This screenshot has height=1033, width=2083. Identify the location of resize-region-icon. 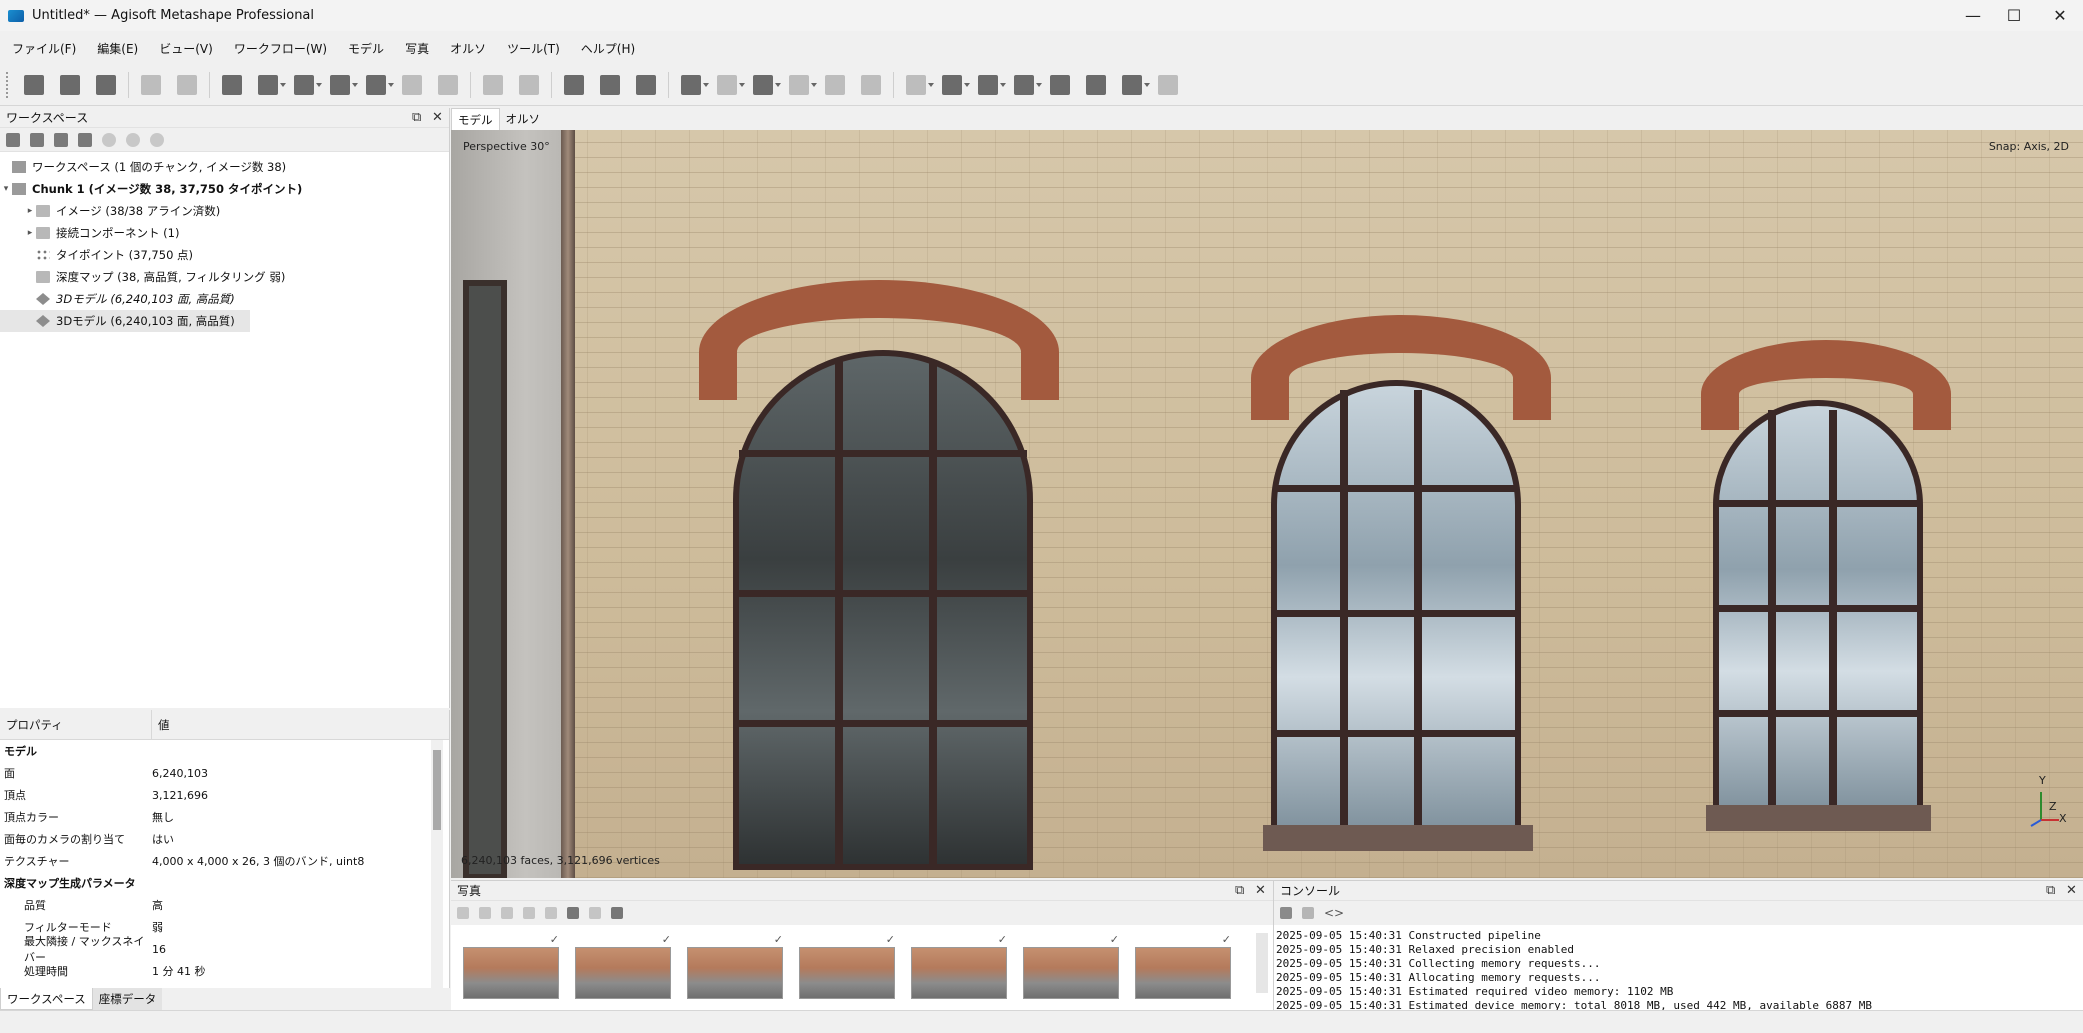
(304, 85).